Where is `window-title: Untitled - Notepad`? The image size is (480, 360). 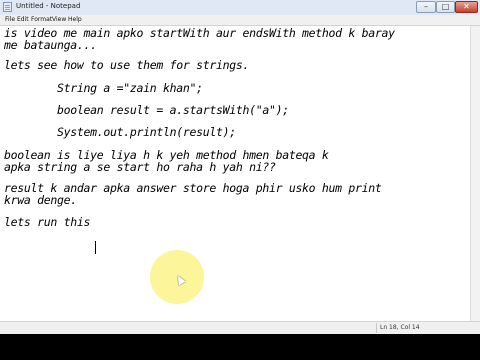 window-title: Untitled - Notepad is located at coordinates (48, 6).